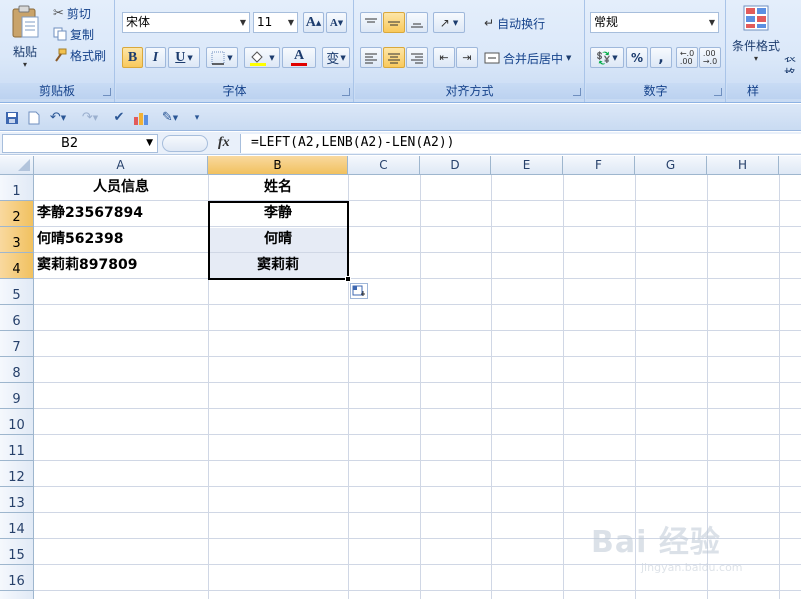 The image size is (801, 599). What do you see at coordinates (348, 279) in the screenshot?
I see `fill-handle` at bounding box center [348, 279].